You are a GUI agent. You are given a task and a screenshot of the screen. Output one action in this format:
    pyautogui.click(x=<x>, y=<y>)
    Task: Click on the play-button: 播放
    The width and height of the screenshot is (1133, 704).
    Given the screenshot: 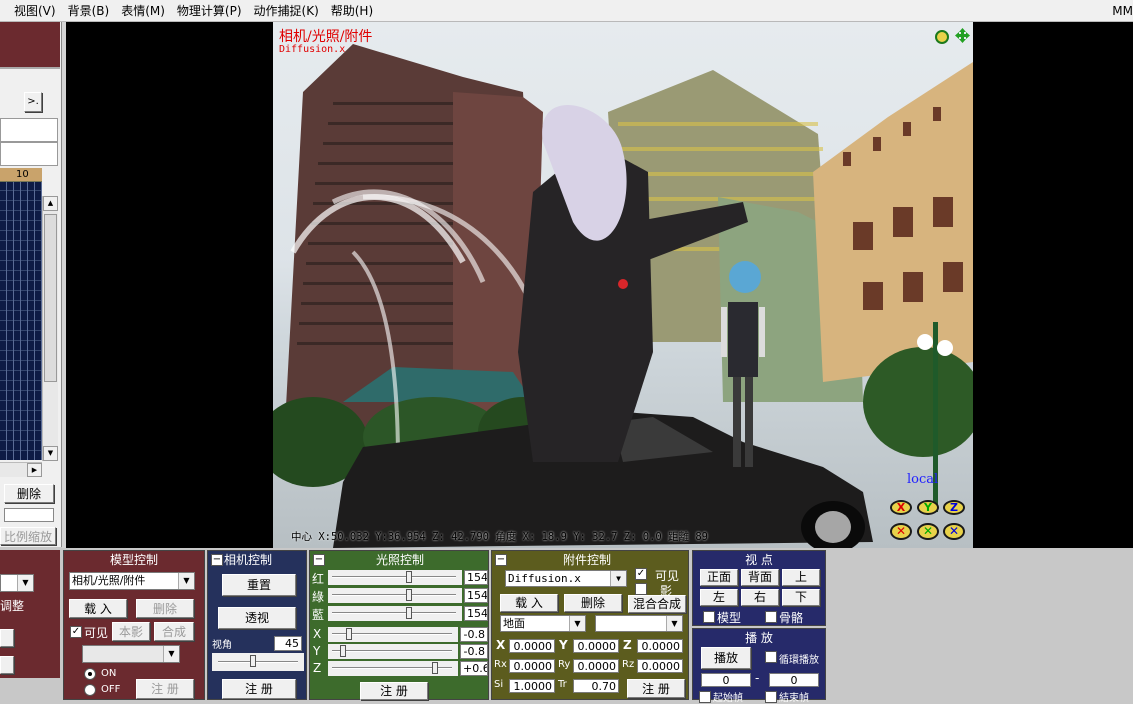 What is the action you would take?
    pyautogui.click(x=726, y=658)
    